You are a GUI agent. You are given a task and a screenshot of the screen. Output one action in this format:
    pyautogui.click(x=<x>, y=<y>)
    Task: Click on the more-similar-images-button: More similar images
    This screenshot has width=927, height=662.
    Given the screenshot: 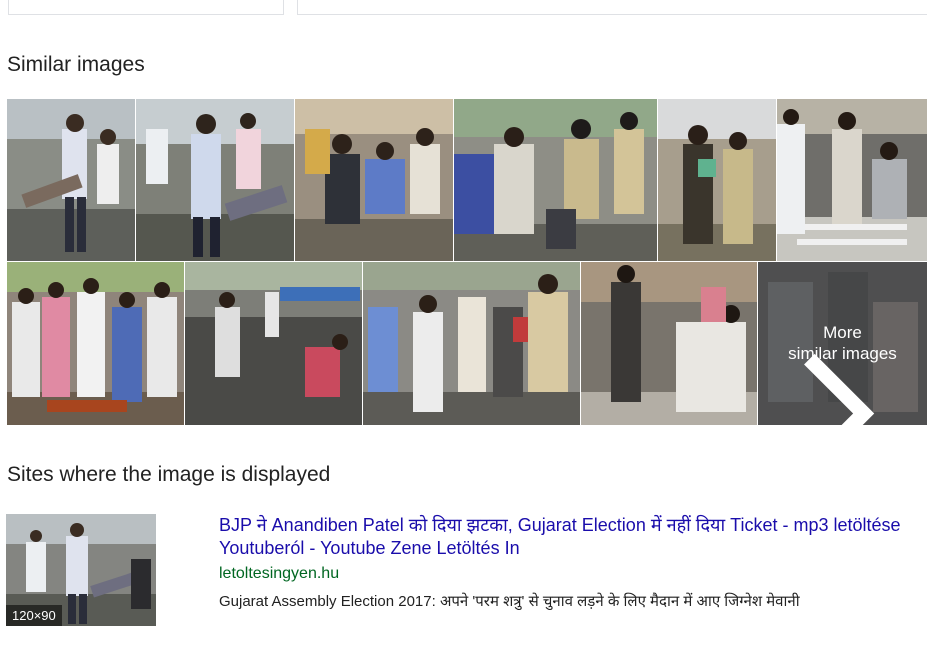 What is the action you would take?
    pyautogui.click(x=842, y=343)
    